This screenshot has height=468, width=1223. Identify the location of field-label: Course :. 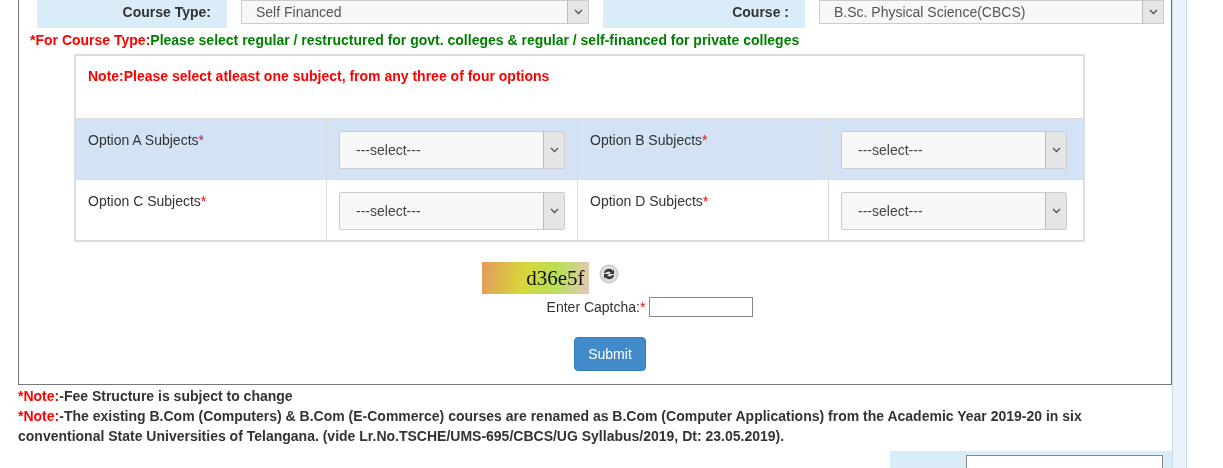
(704, 14).